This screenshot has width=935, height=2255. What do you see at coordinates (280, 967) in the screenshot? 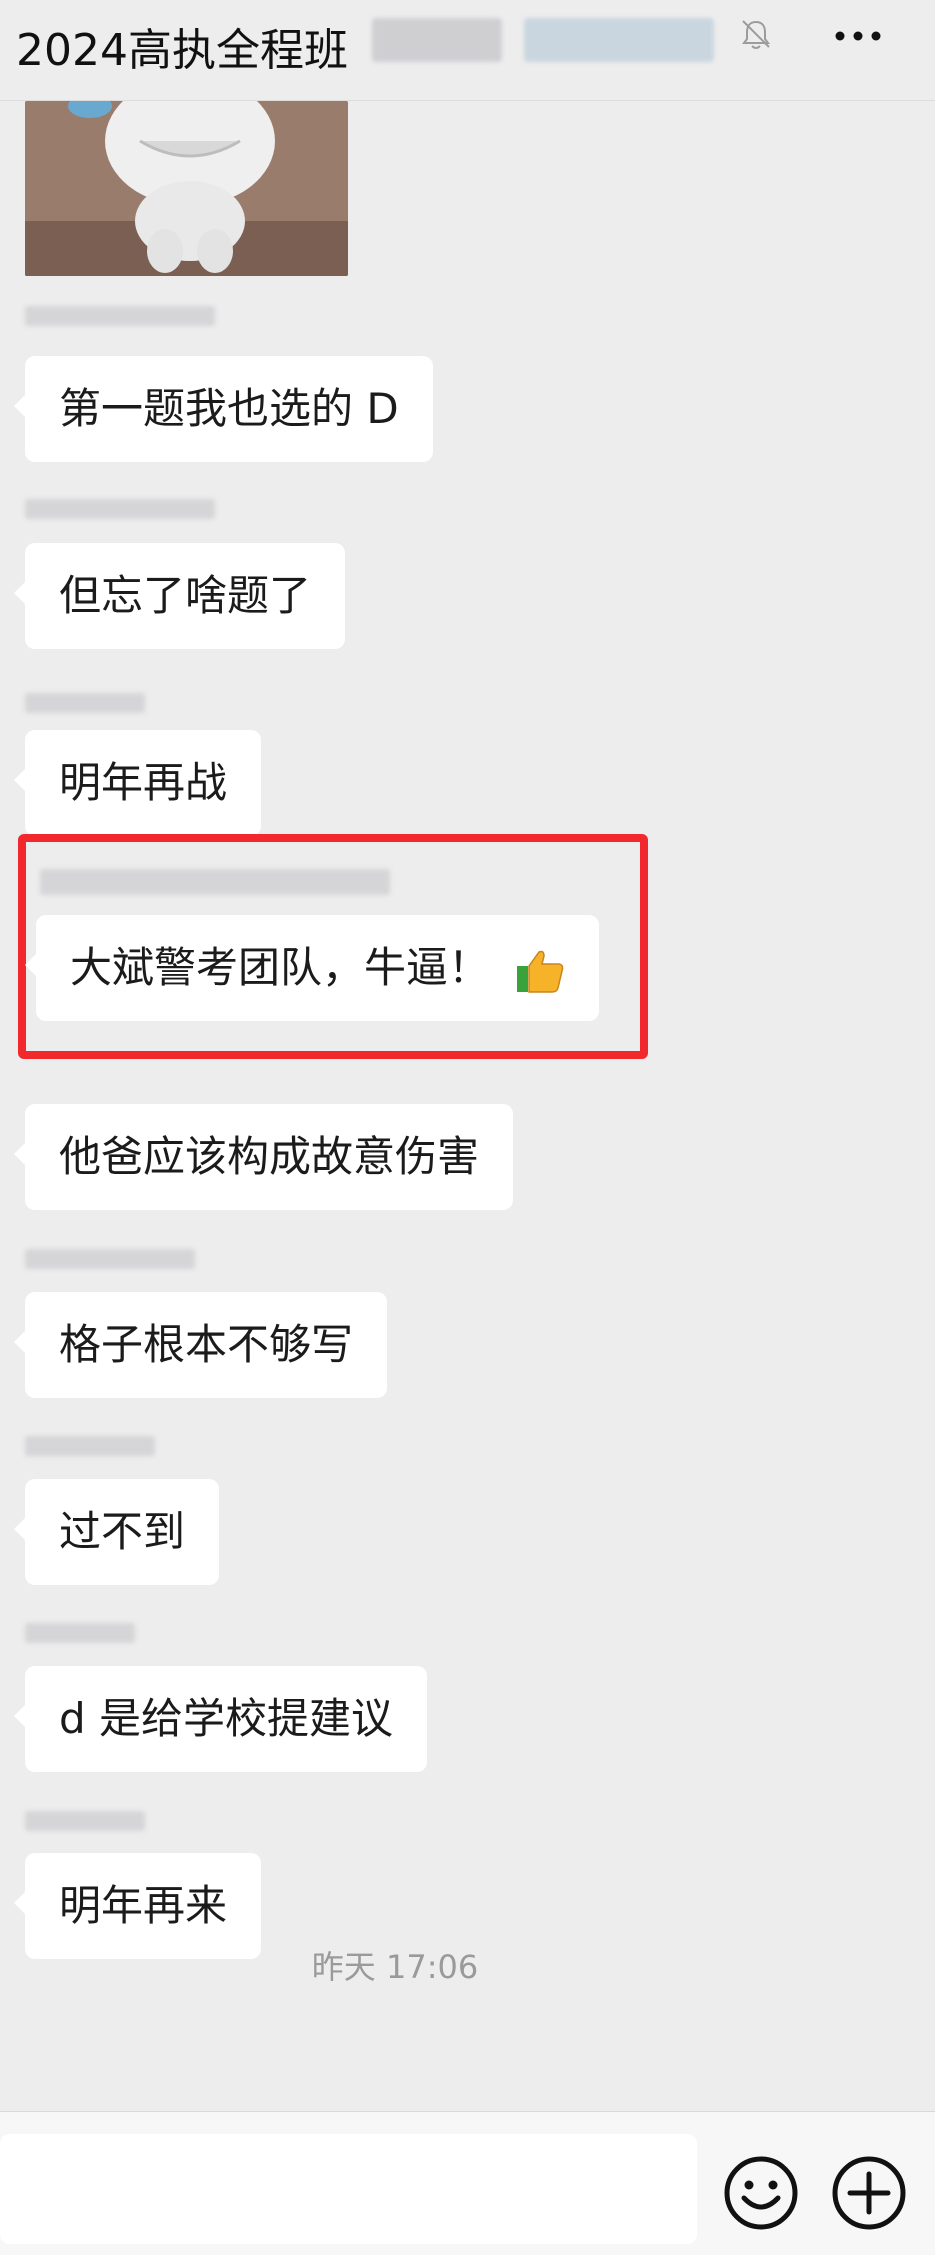
I see `message-text: 大斌警考团队，牛逼！` at bounding box center [280, 967].